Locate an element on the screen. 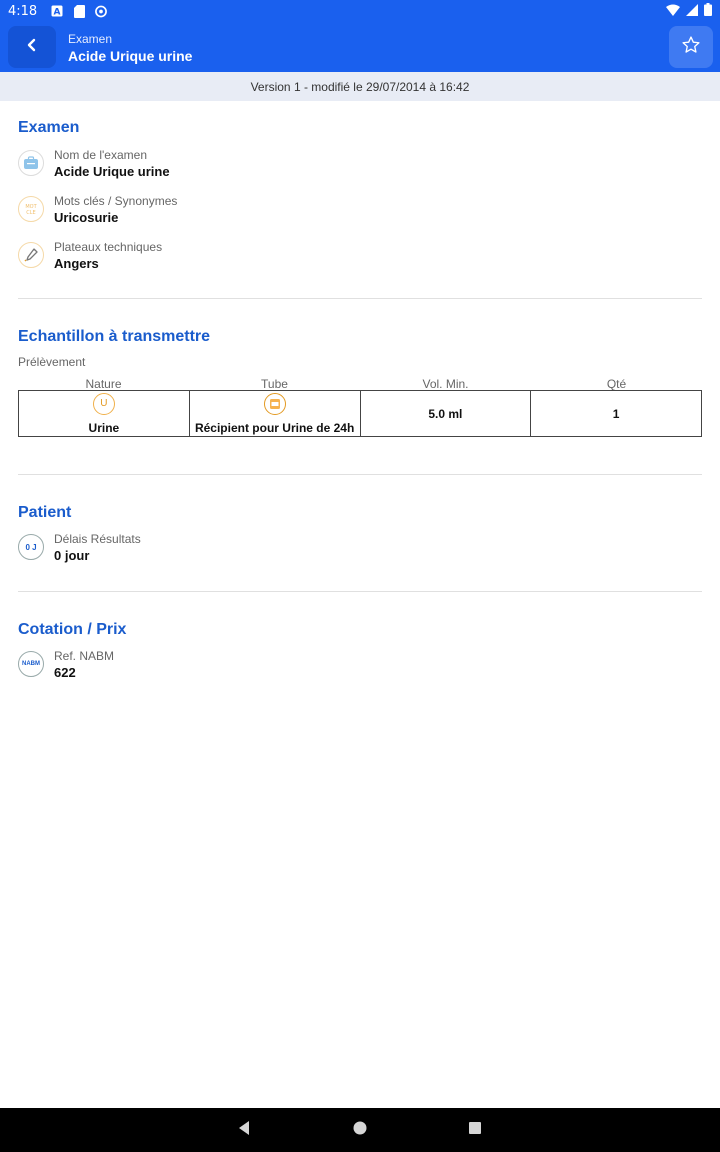 Image resolution: width=720 pixels, height=1152 pixels. cell-qte: 1 is located at coordinates (616, 413).